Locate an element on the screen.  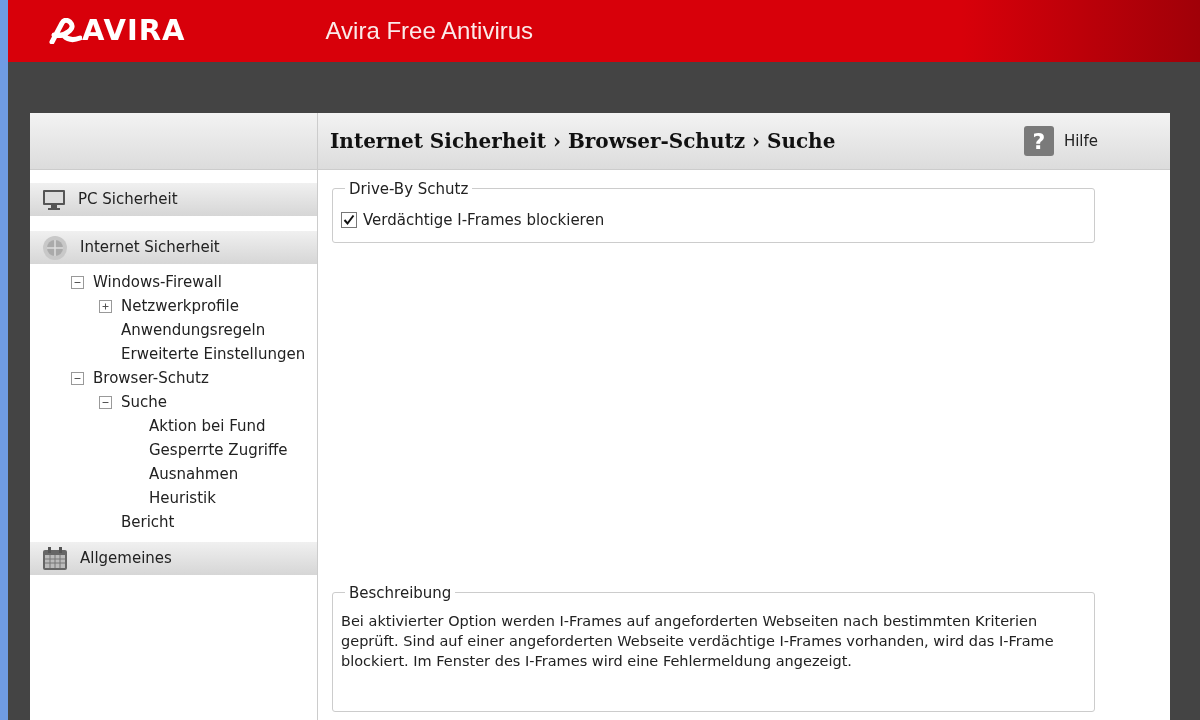
tree-item: Aktion bei Fund is located at coordinates (173, 426).